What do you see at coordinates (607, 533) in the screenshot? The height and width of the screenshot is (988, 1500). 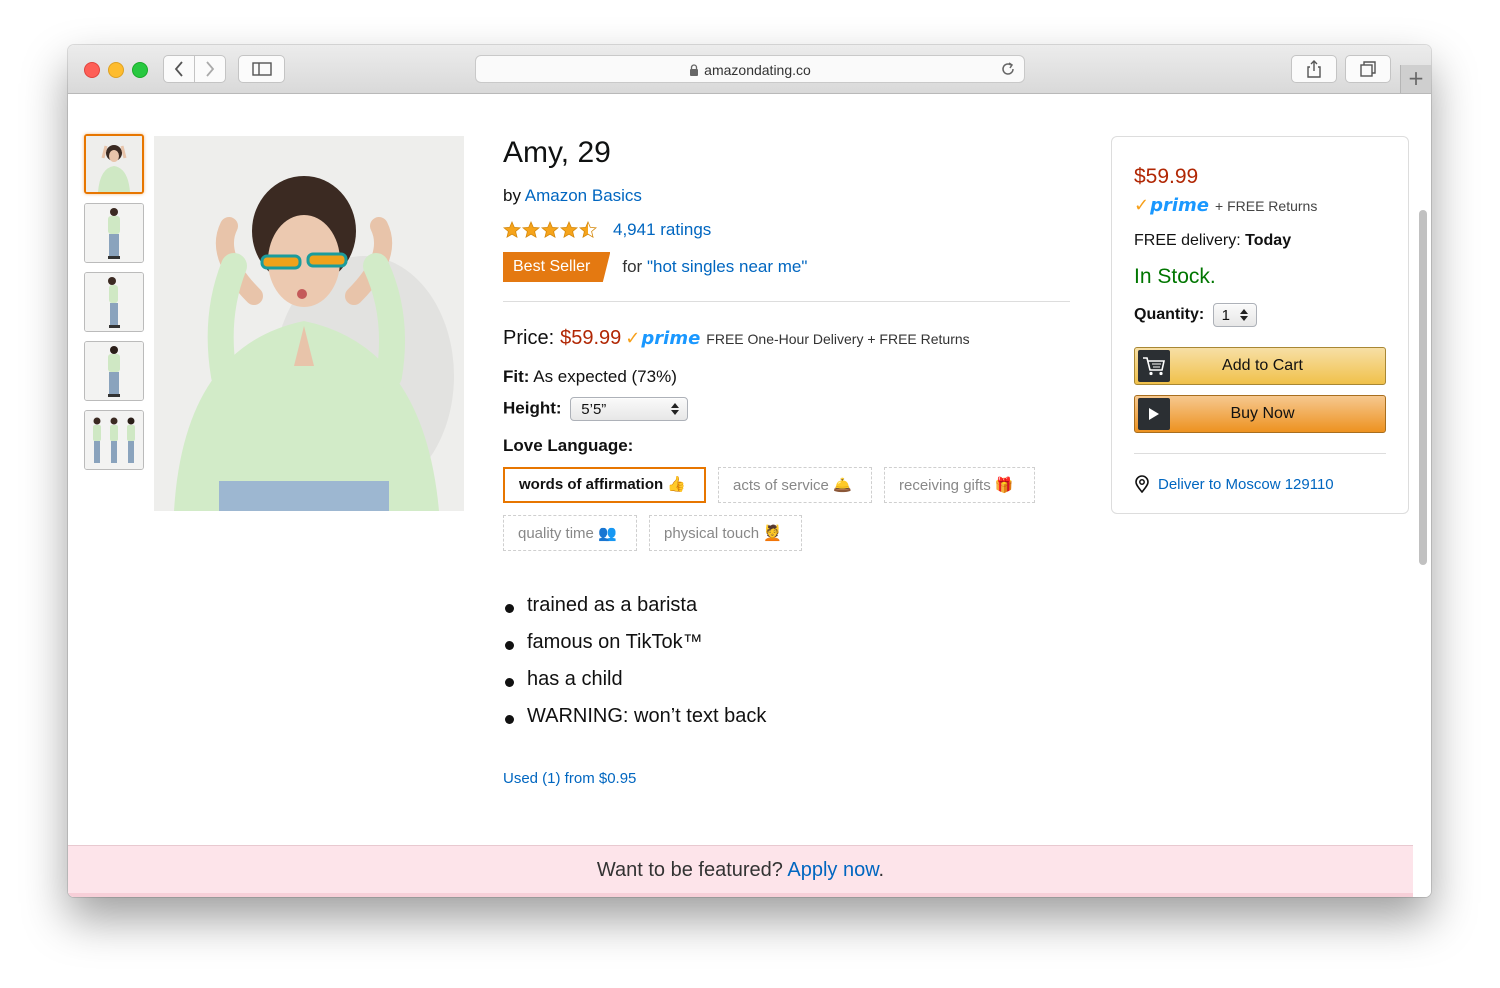 I see `people-icon: 👥` at bounding box center [607, 533].